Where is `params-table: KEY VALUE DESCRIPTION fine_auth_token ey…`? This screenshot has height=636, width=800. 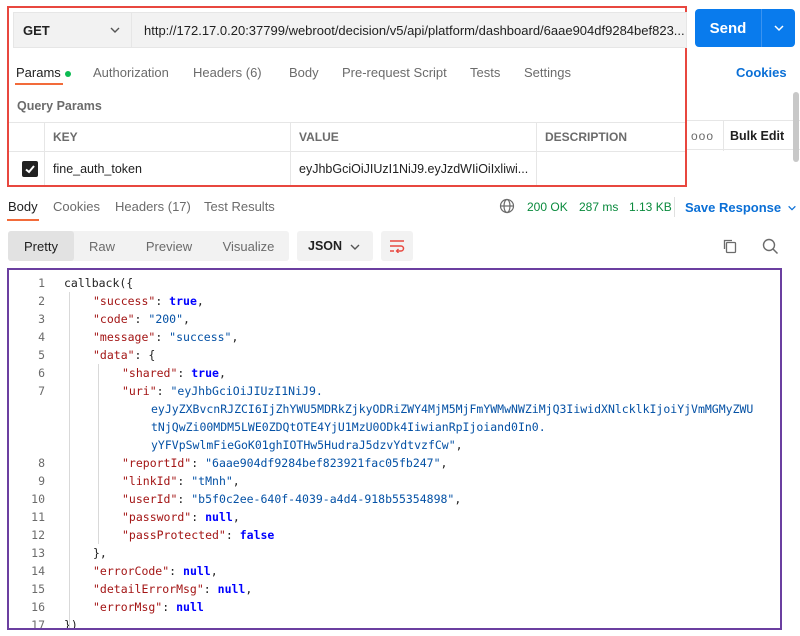
params-table: KEY VALUE DESCRIPTION fine_auth_token ey… is located at coordinates (347, 153).